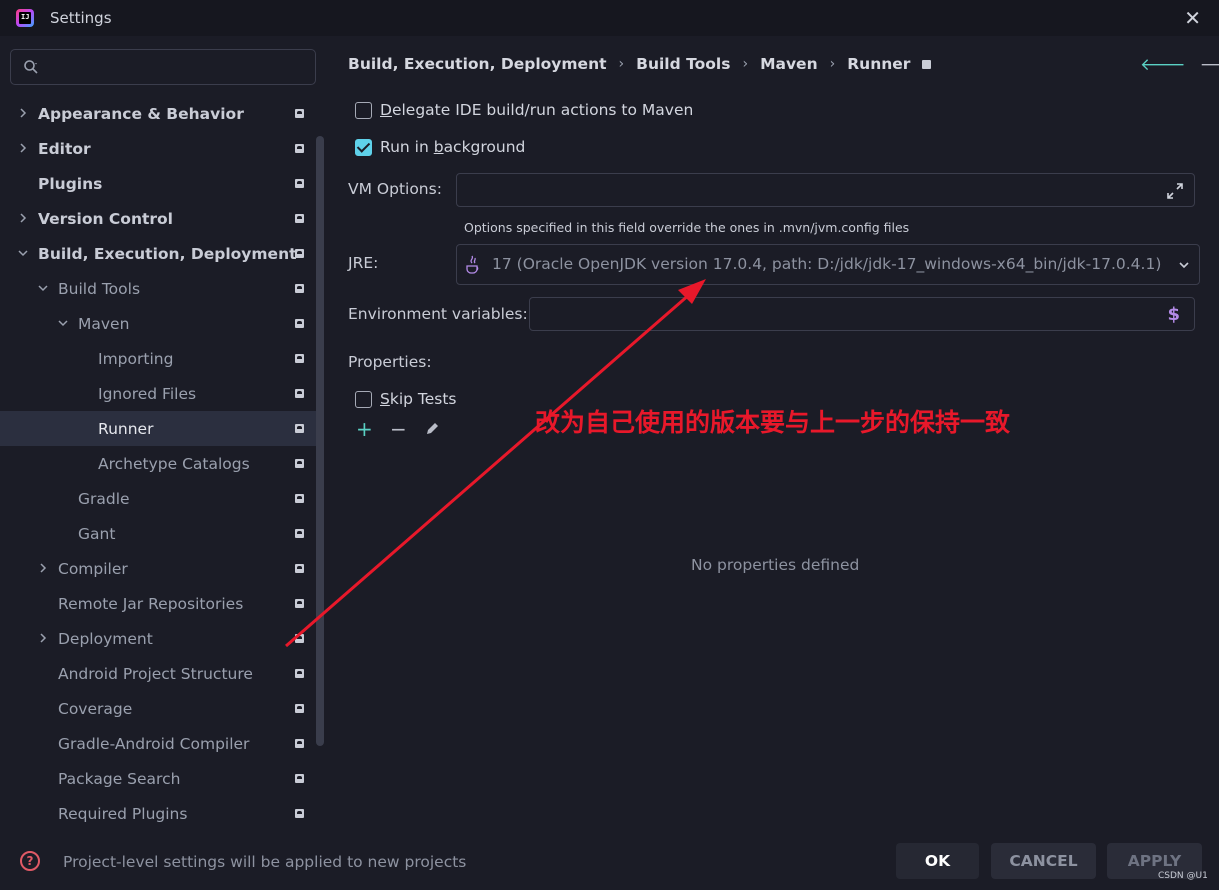  What do you see at coordinates (160, 323) in the screenshot?
I see `sidebar-item: Maven` at bounding box center [160, 323].